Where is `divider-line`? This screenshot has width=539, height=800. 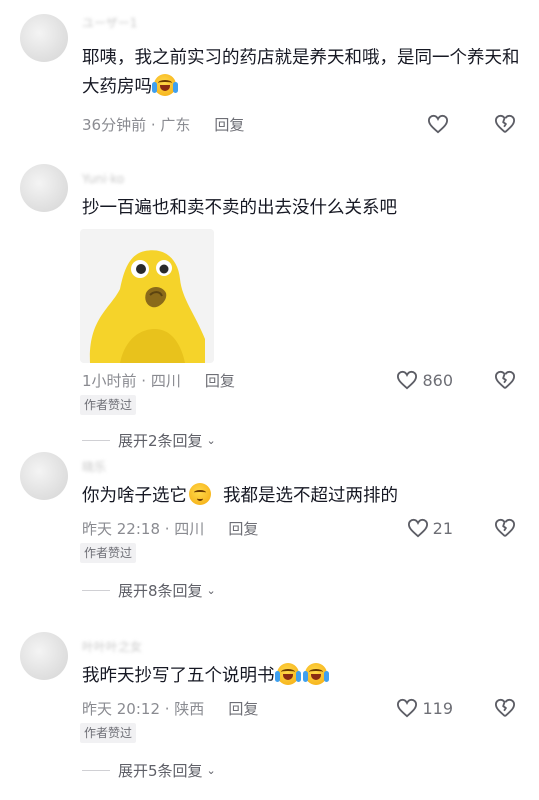
divider-line is located at coordinates (96, 770).